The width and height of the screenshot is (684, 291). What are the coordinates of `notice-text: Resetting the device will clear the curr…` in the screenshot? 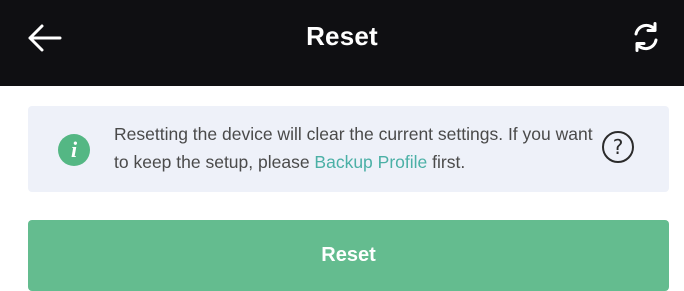 It's located at (359, 148).